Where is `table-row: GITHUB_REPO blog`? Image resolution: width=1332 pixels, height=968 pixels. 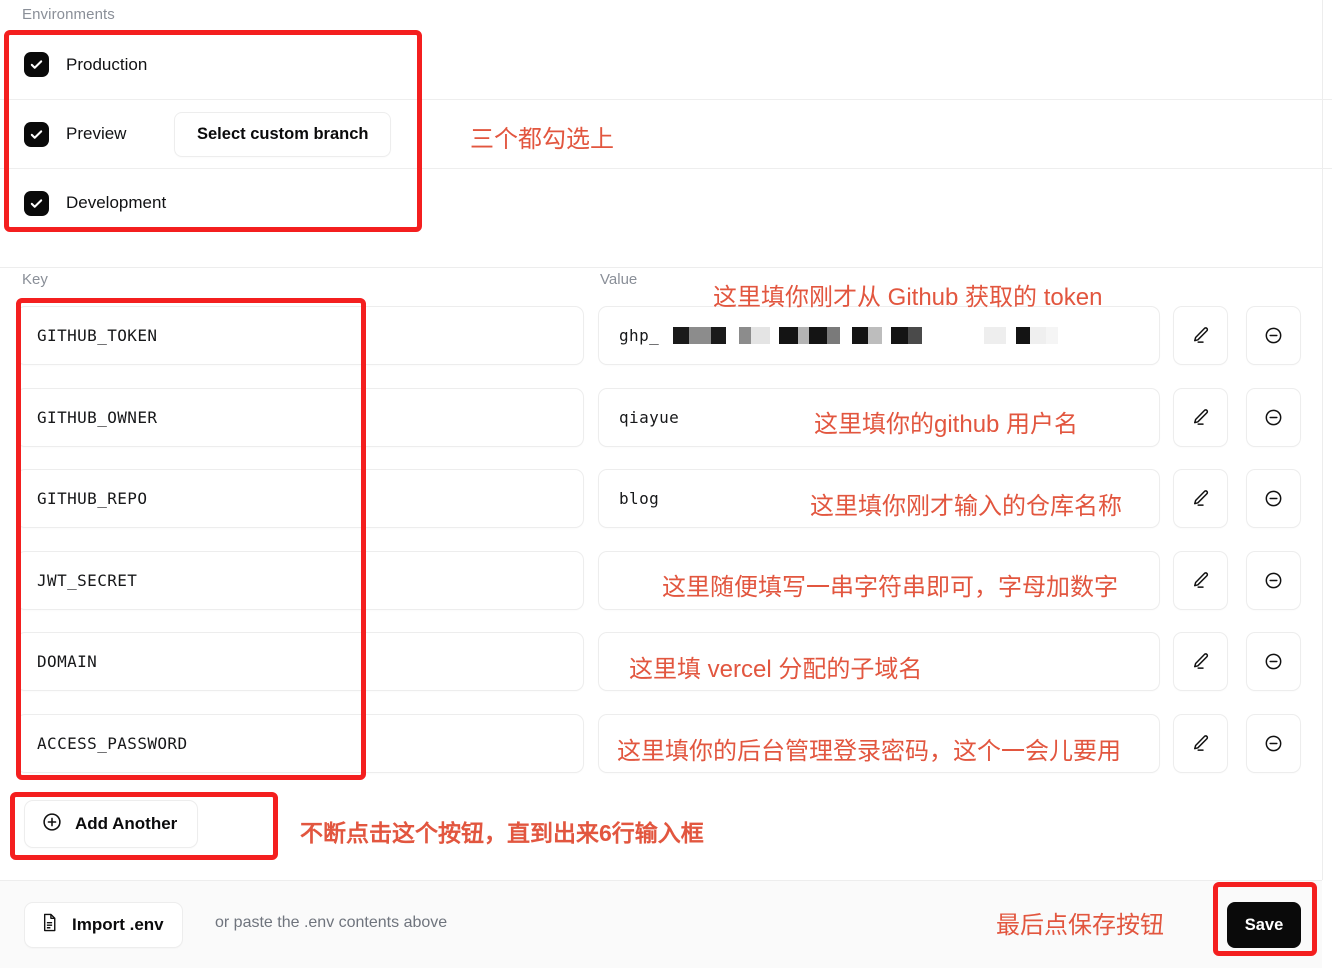 table-row: GITHUB_REPO blog is located at coordinates (666, 510).